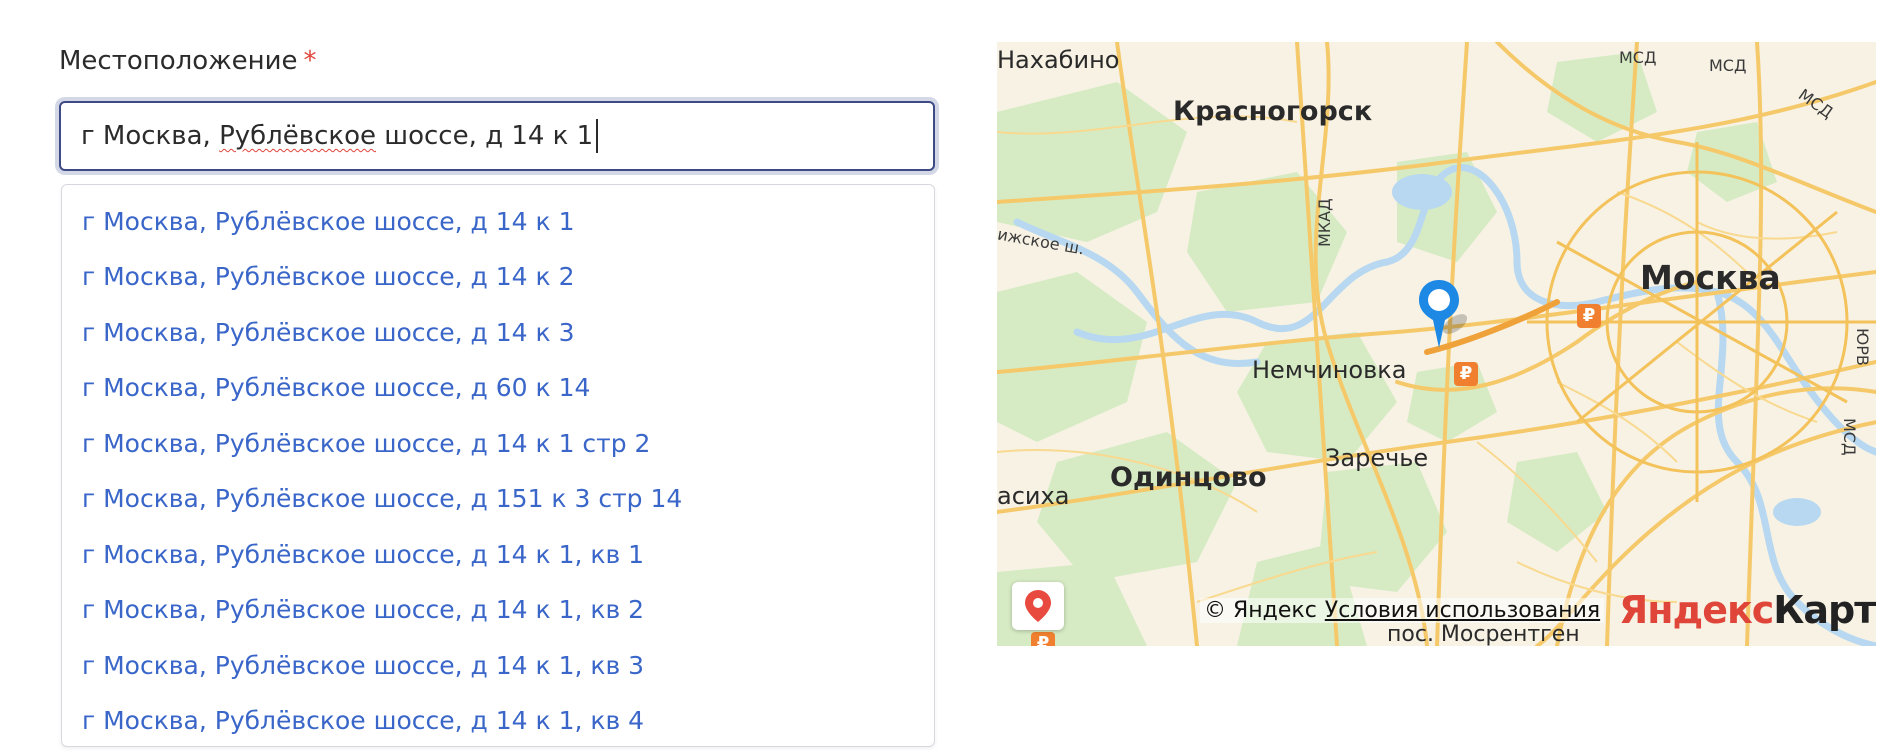 The height and width of the screenshot is (756, 1902). I want to click on suggestion-item: г Москва, Рублёвское шоссе, д 14 к 1, so click(328, 222).